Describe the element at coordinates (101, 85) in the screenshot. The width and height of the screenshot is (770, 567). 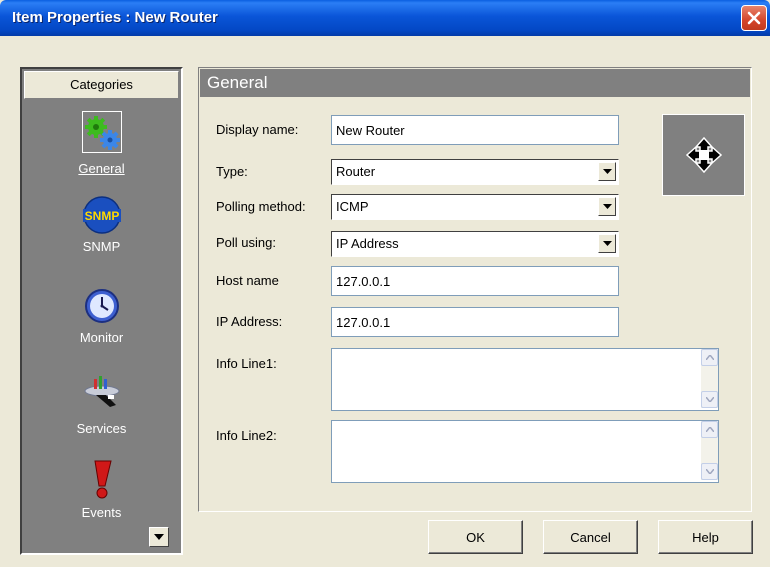
I see `categories-header: Categories` at that location.